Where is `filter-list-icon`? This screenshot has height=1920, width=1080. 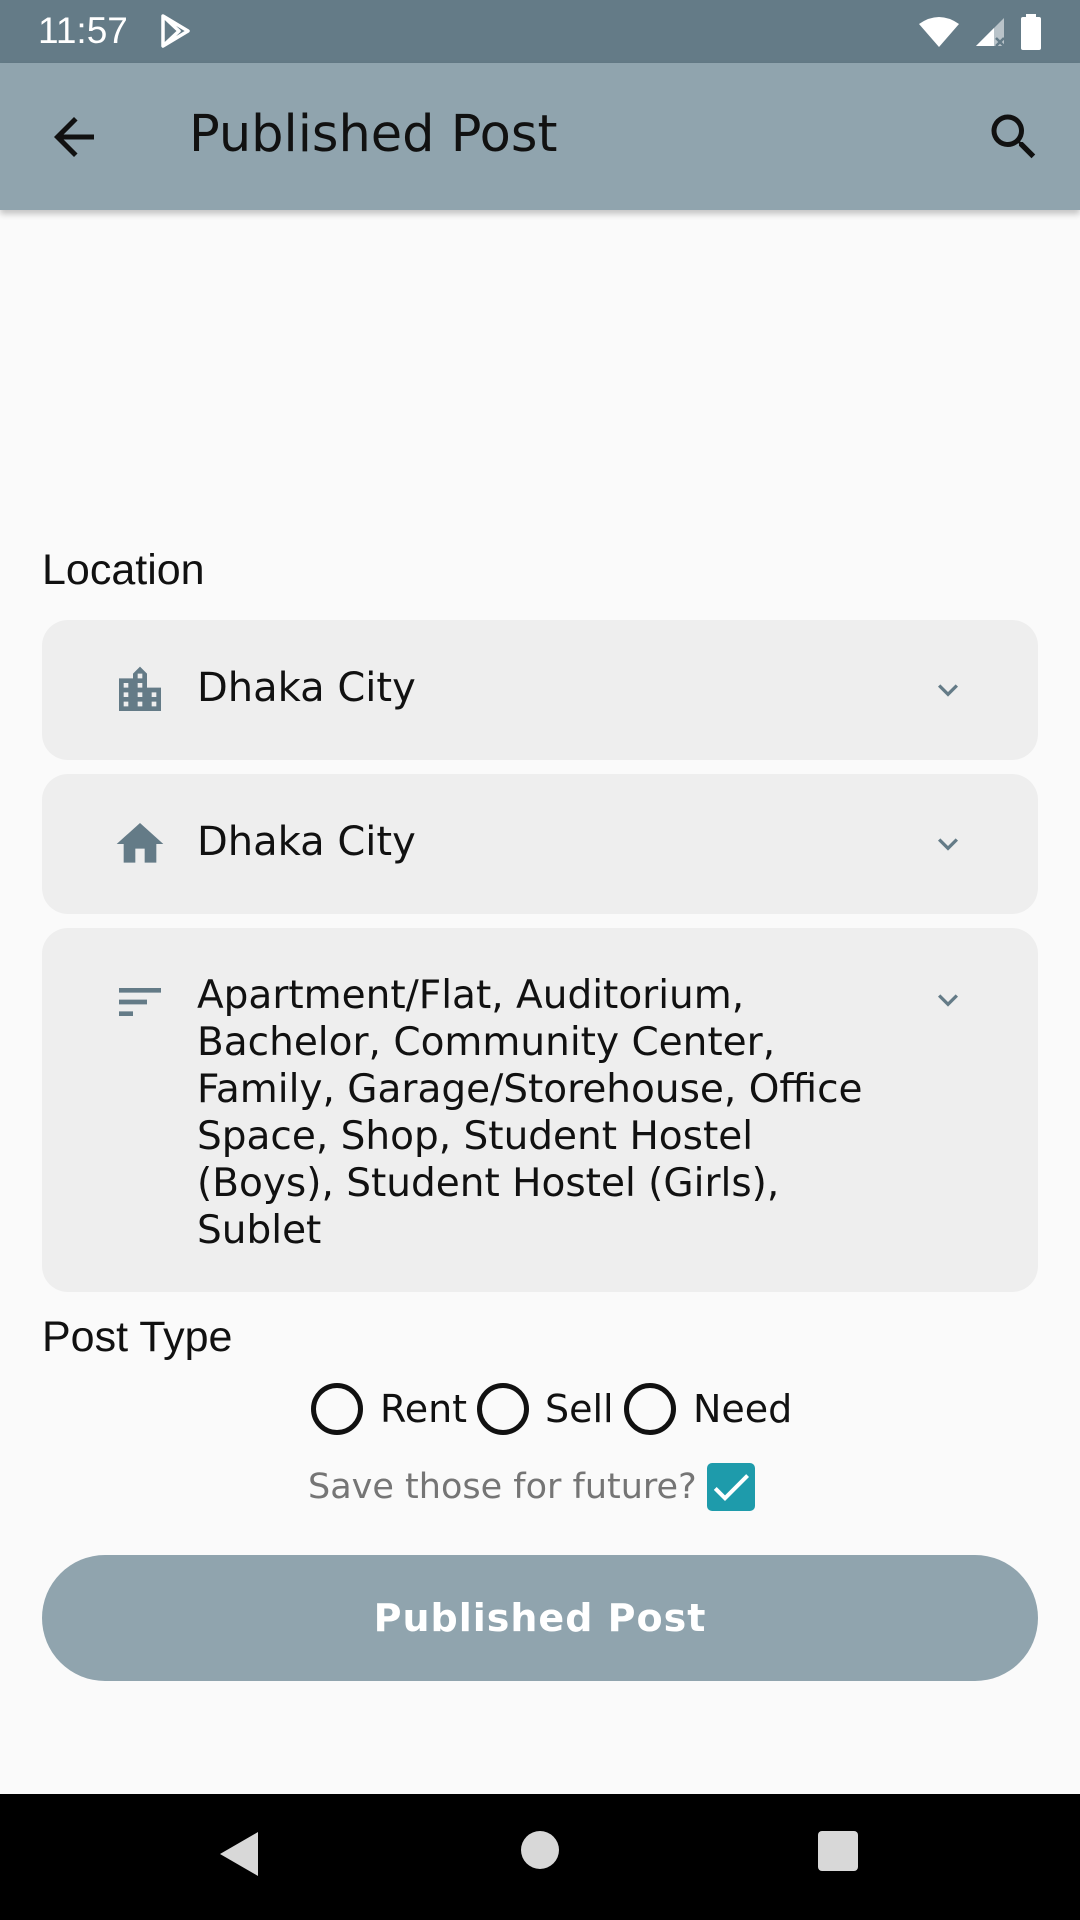
filter-list-icon is located at coordinates (140, 1002).